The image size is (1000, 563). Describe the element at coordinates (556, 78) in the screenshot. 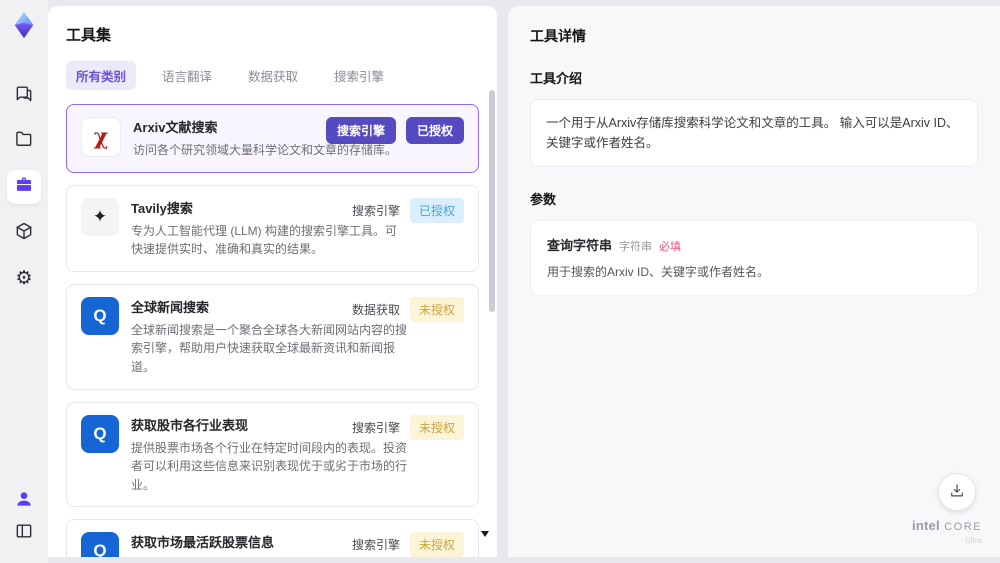

I see `intro-heading: 工具介绍` at that location.